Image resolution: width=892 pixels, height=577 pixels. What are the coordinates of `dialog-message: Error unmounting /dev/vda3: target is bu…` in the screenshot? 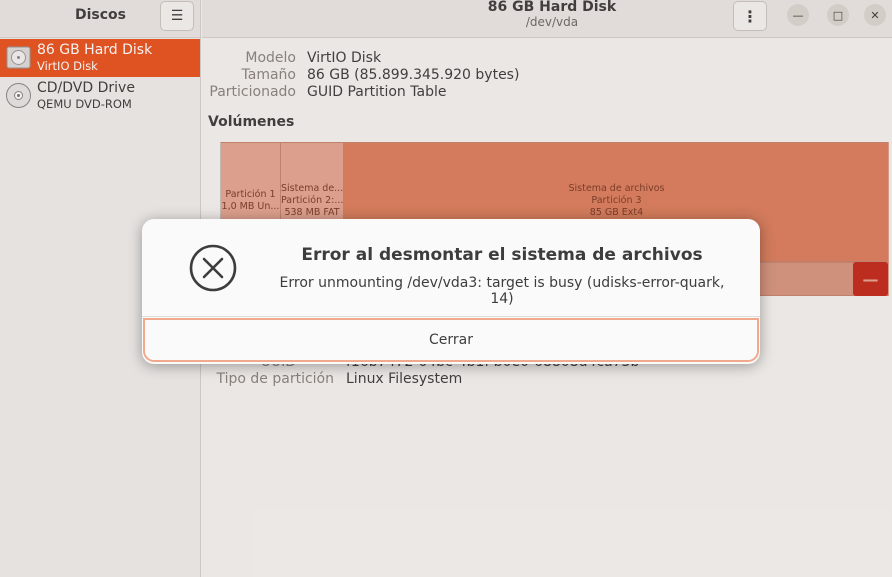 It's located at (502, 291).